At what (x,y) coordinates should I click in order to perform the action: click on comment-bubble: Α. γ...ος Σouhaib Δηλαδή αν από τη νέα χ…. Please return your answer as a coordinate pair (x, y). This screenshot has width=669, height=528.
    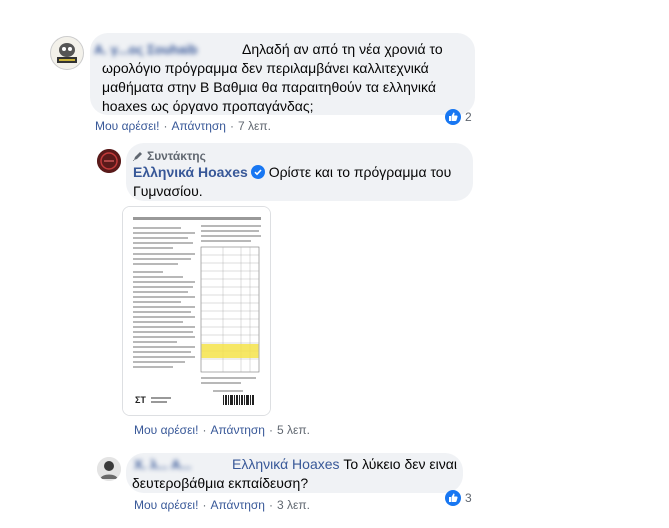
    Looking at the image, I should click on (282, 74).